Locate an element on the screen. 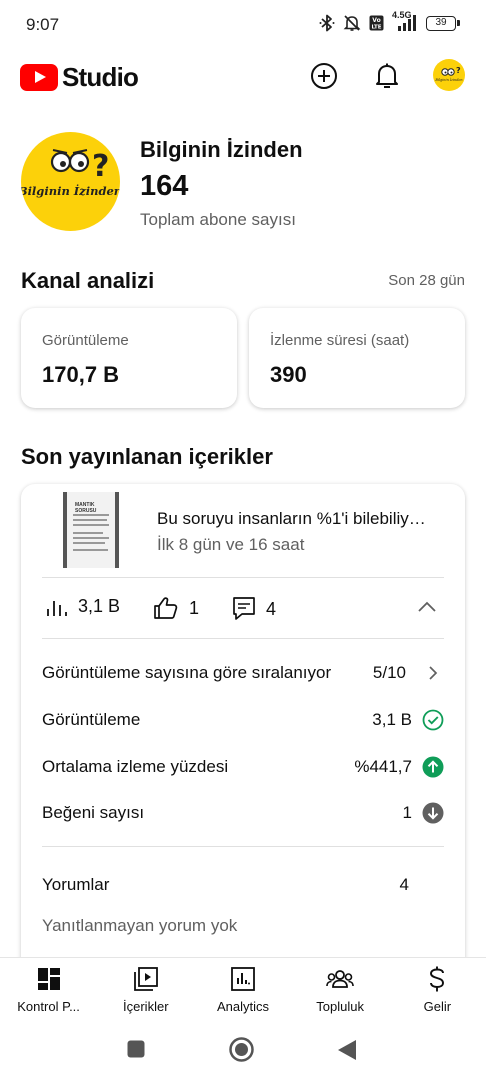 The width and height of the screenshot is (486, 1080). nav-community: Topluluk is located at coordinates (340, 988).